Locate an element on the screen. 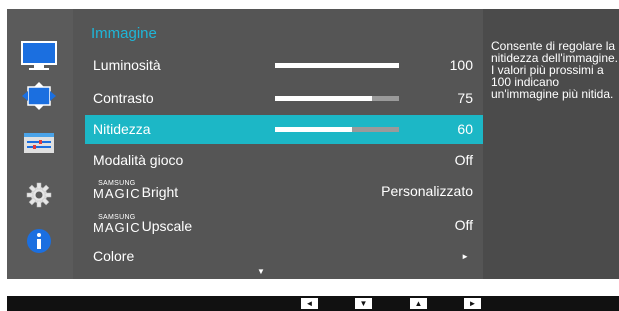  menu-item-magic-upscale: SAMSUNG MAGIC Upscale Off is located at coordinates (284, 225).